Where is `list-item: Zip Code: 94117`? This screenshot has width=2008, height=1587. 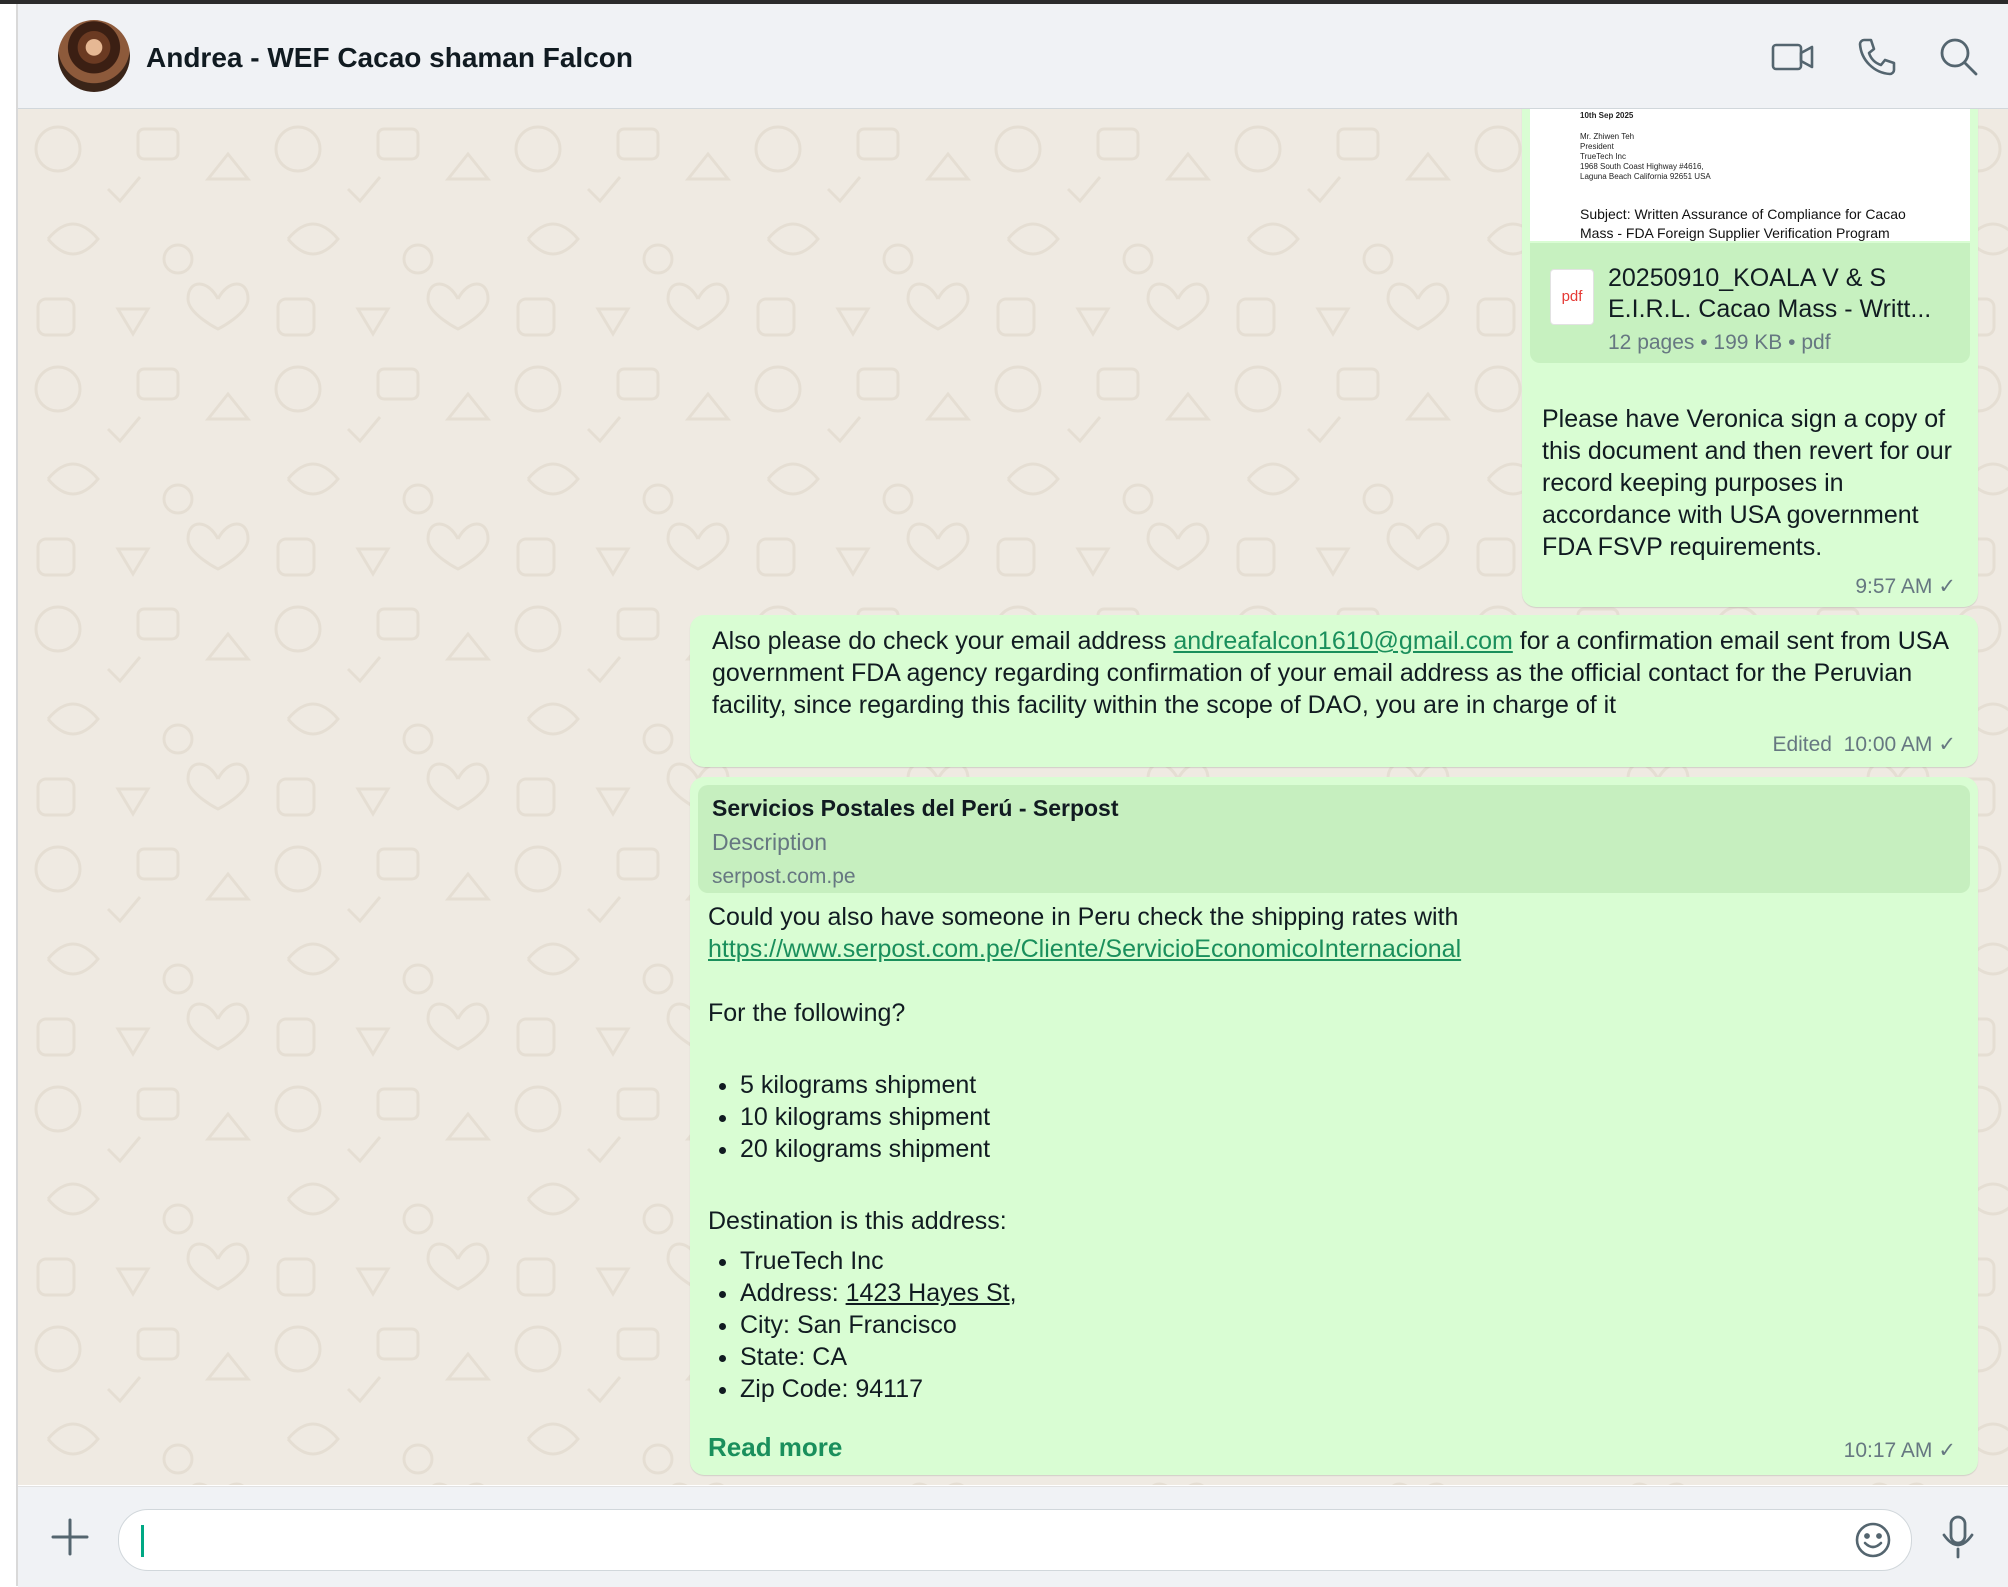 list-item: Zip Code: 94117 is located at coordinates (1344, 1389).